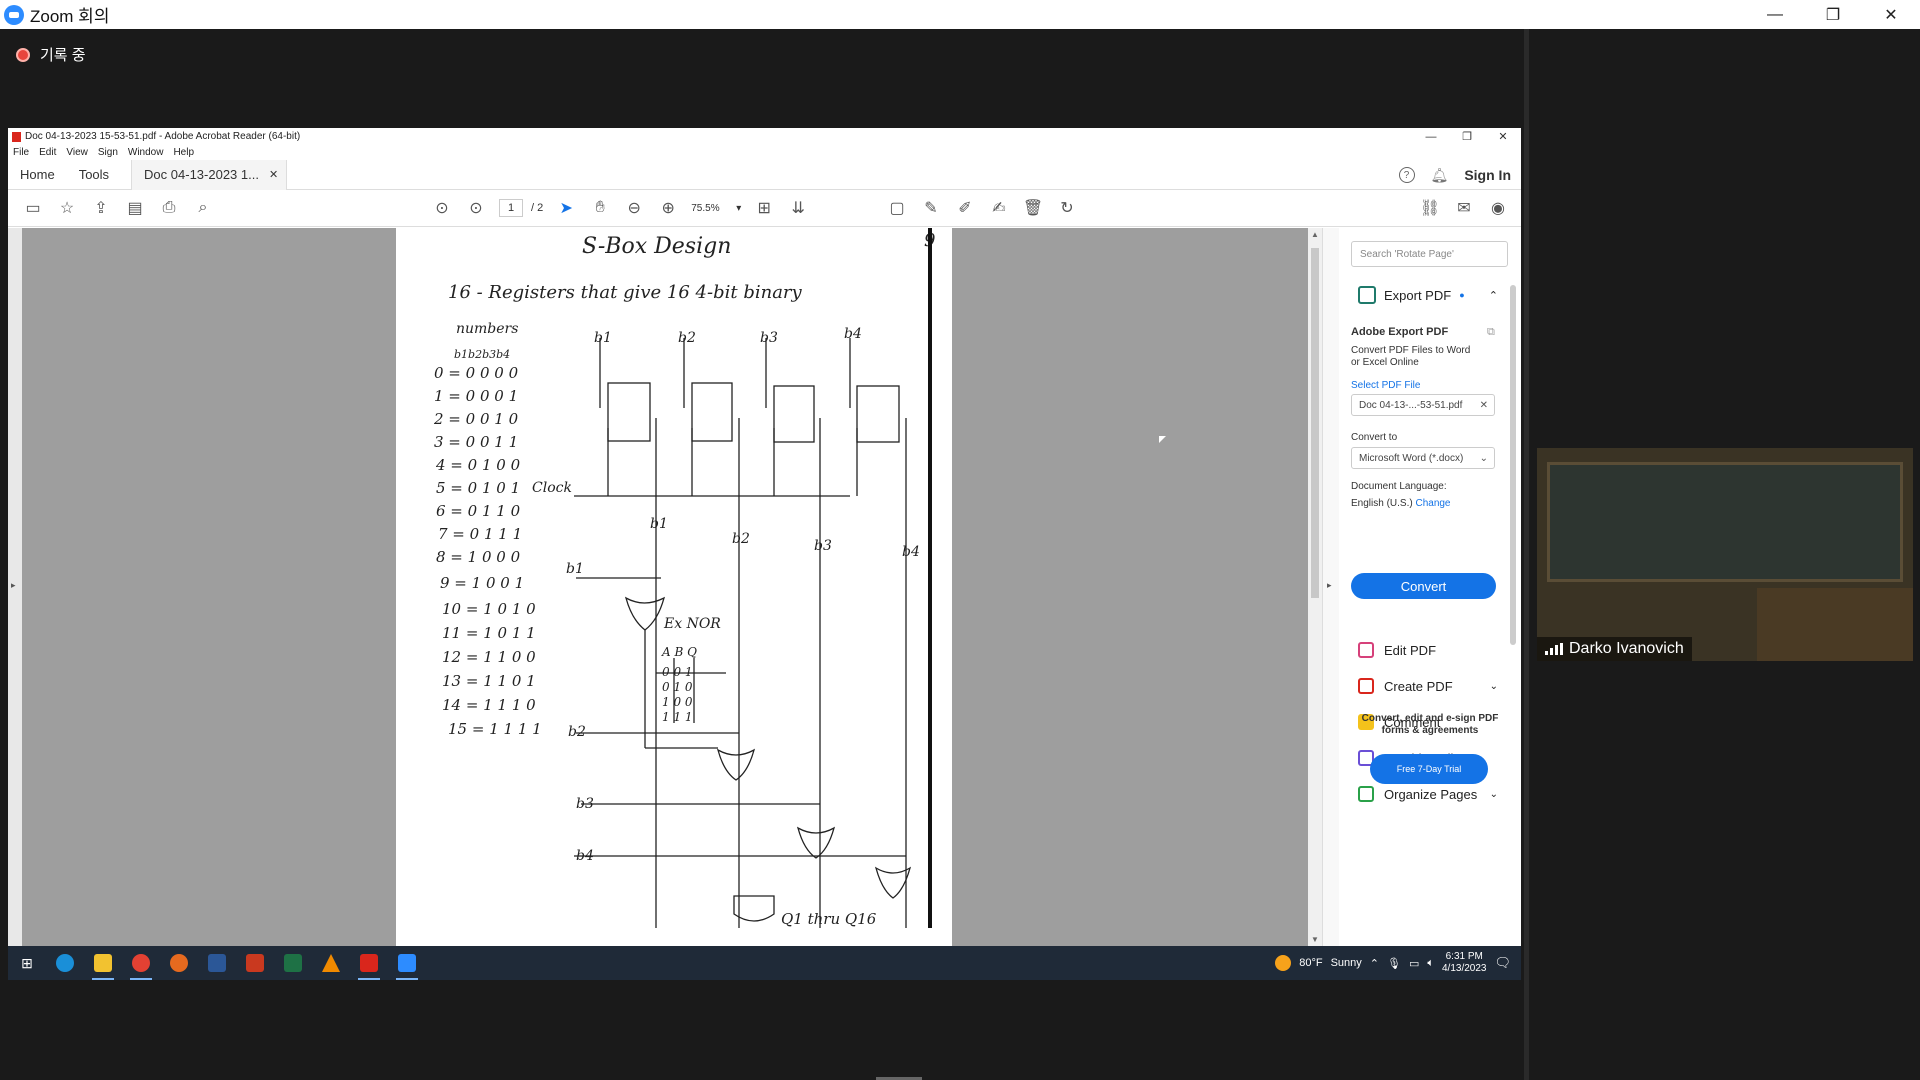  What do you see at coordinates (65, 963) in the screenshot?
I see `edge-app` at bounding box center [65, 963].